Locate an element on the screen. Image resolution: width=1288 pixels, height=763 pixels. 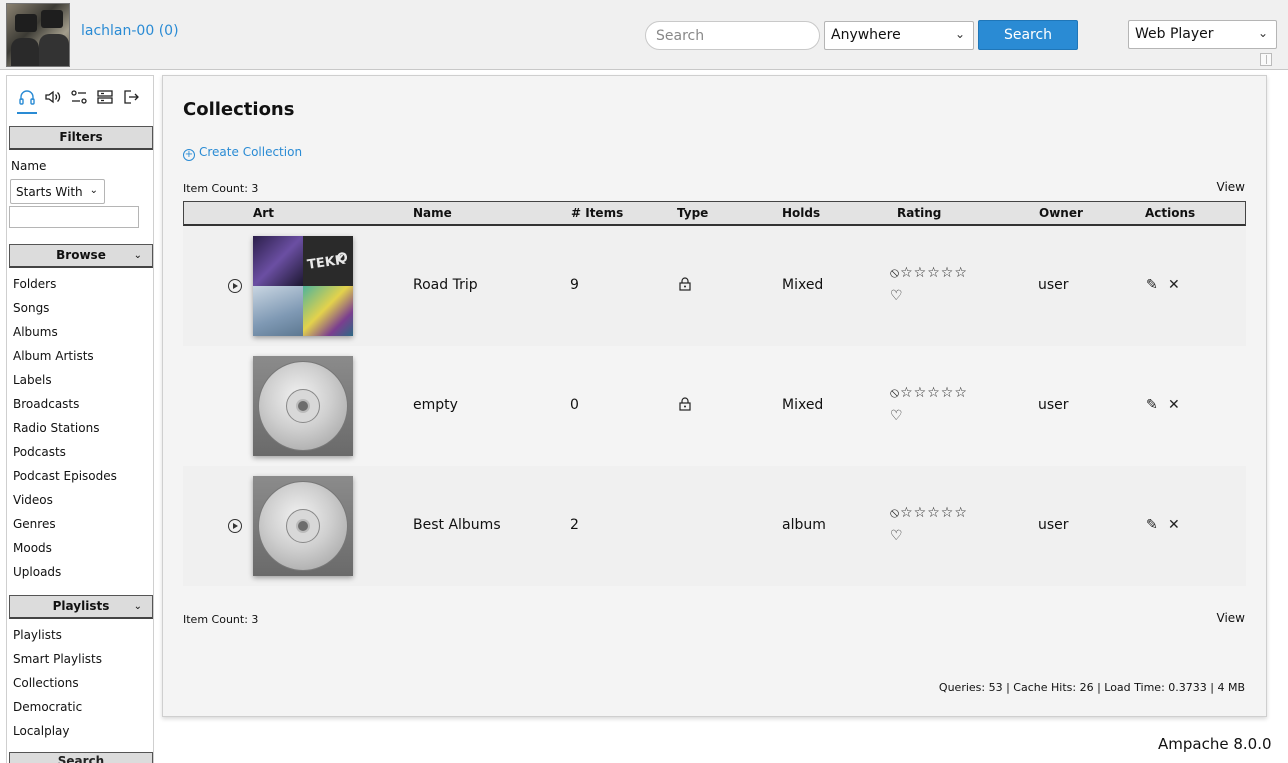
cd-hub is located at coordinates (303, 526).